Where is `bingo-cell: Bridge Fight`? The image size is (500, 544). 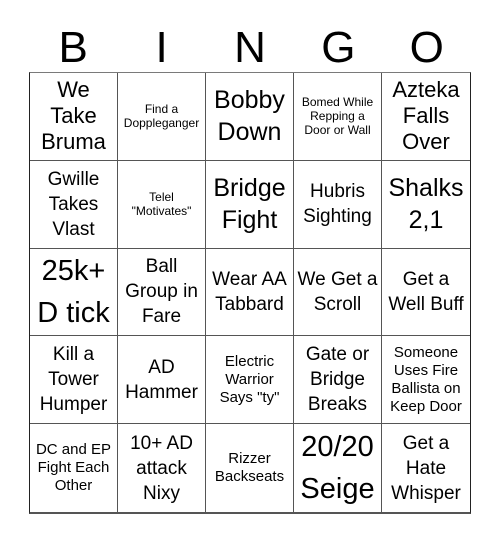
bingo-cell: Bridge Fight is located at coordinates (250, 204).